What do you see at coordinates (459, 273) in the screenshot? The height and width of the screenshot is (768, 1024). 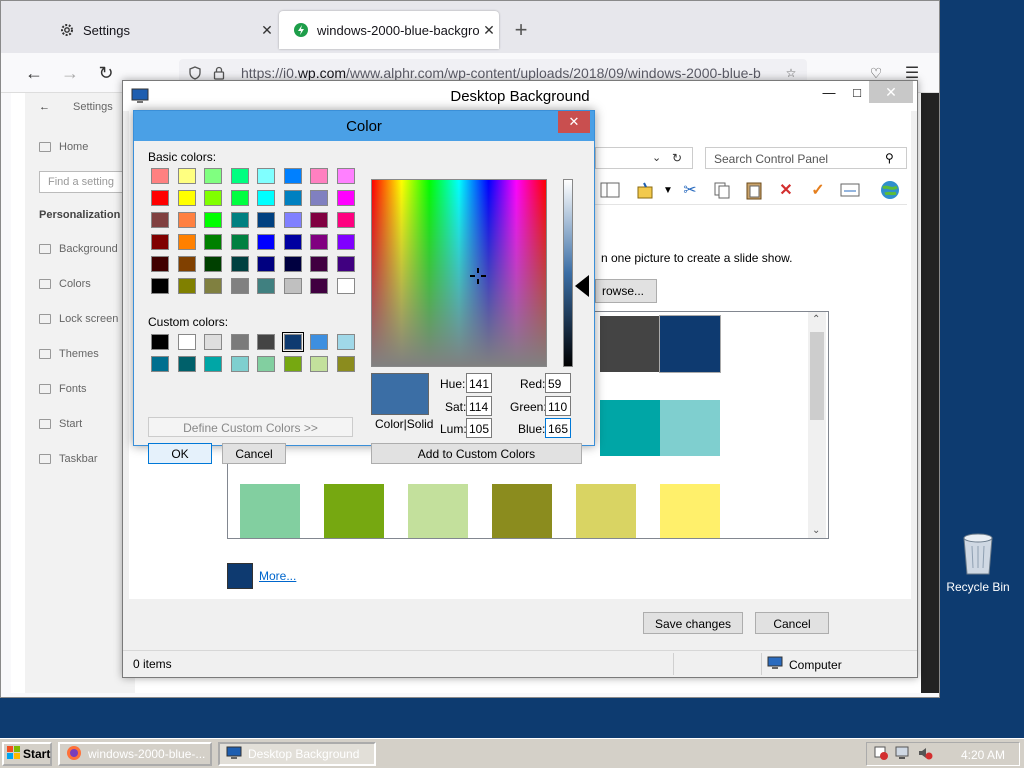 I see `color-spectrum` at bounding box center [459, 273].